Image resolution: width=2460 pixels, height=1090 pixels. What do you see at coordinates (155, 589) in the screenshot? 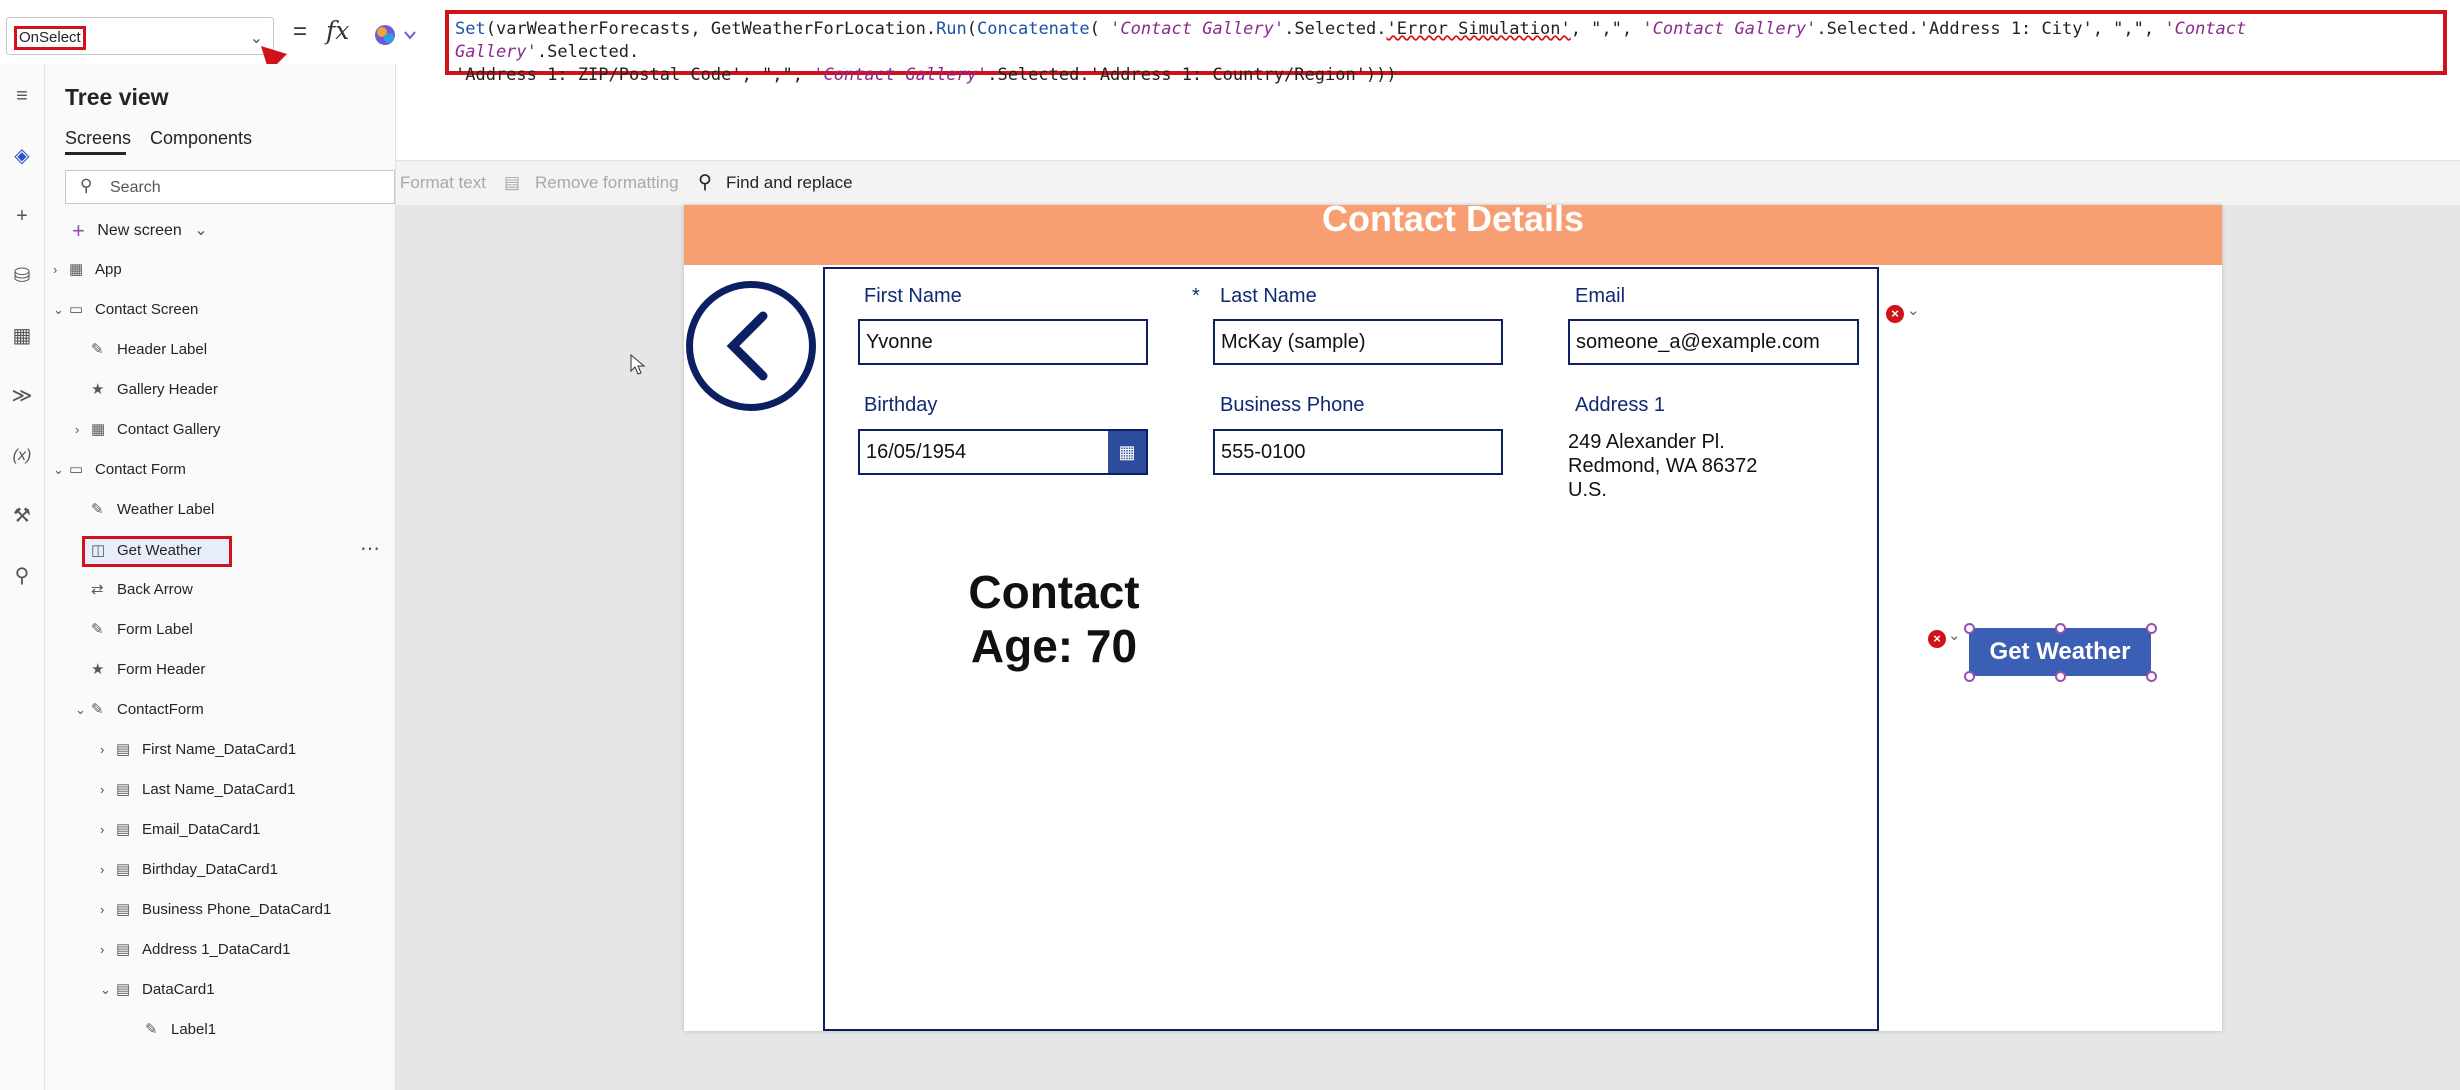
I see `tree-node-label: Back Arrow` at bounding box center [155, 589].